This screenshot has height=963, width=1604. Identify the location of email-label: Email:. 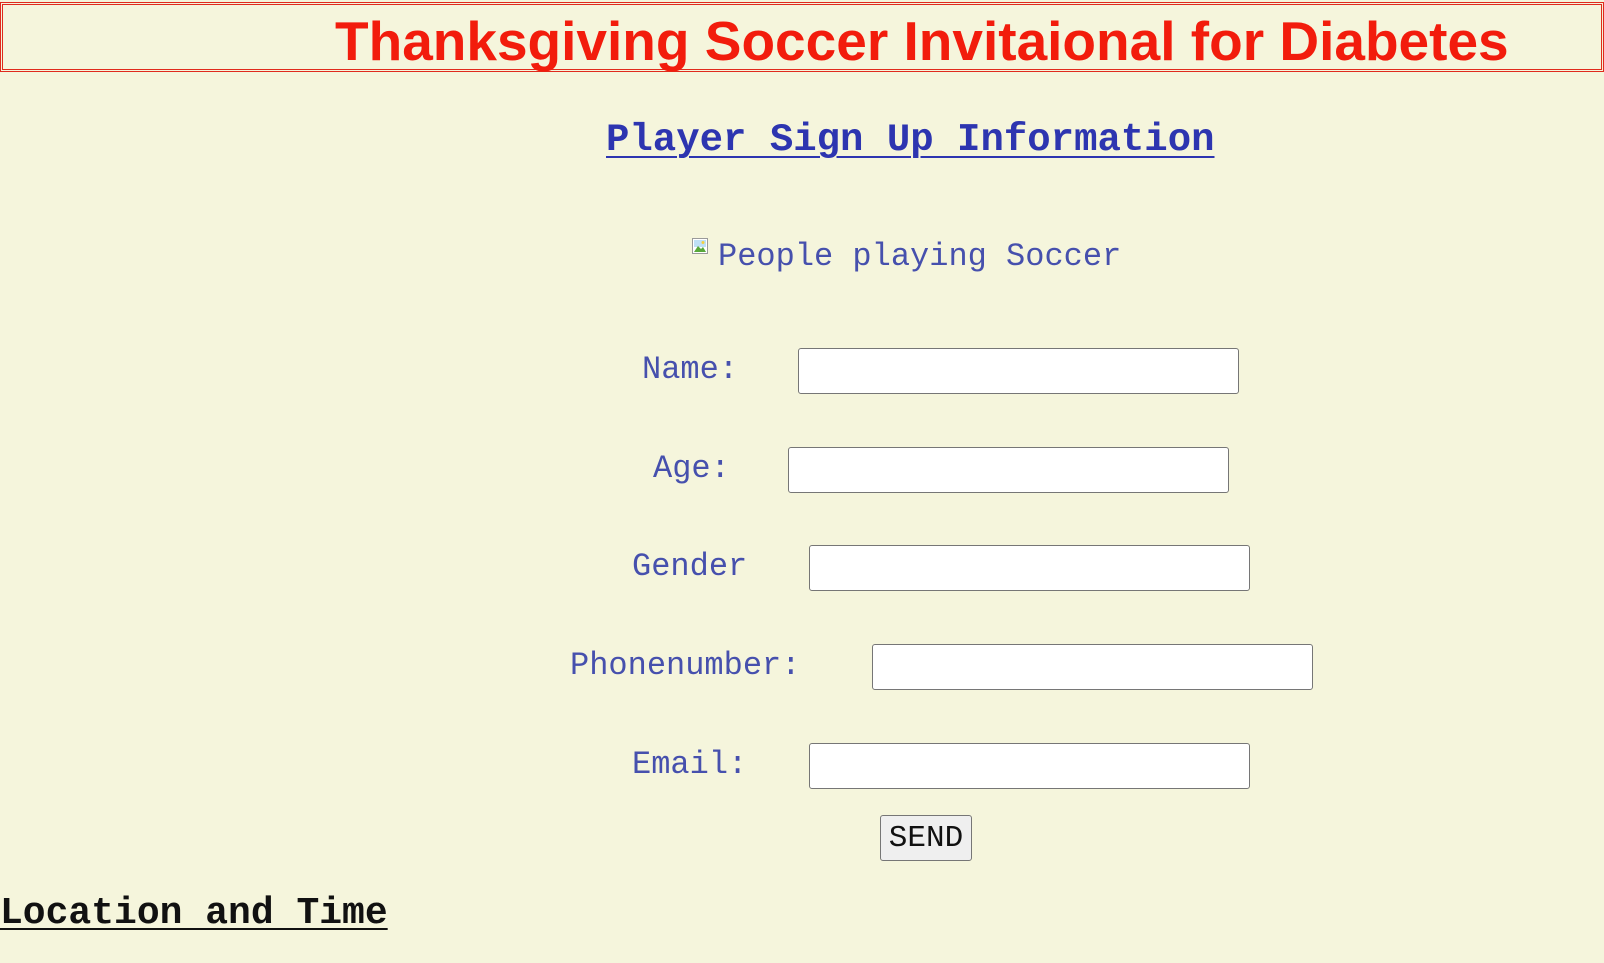
(690, 764).